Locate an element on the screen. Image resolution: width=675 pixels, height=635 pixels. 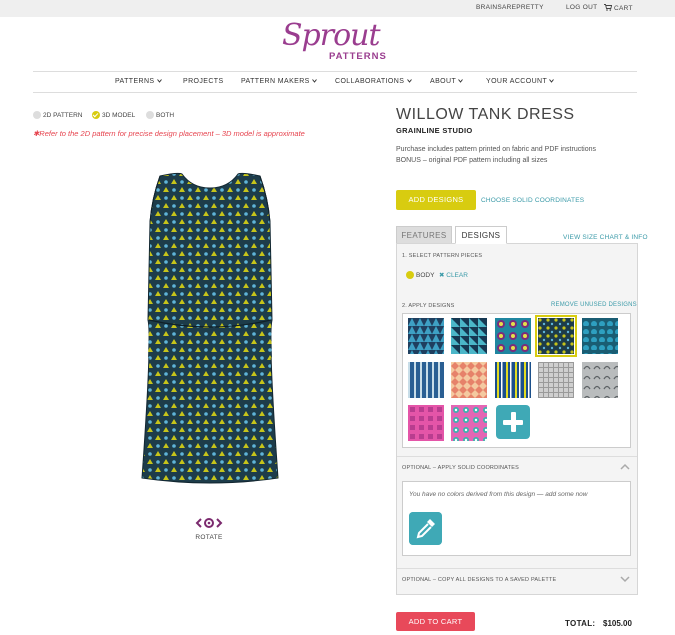
top-bar: BRAINSAREPRETTY LOG OUT CART is located at coordinates (337, 8).